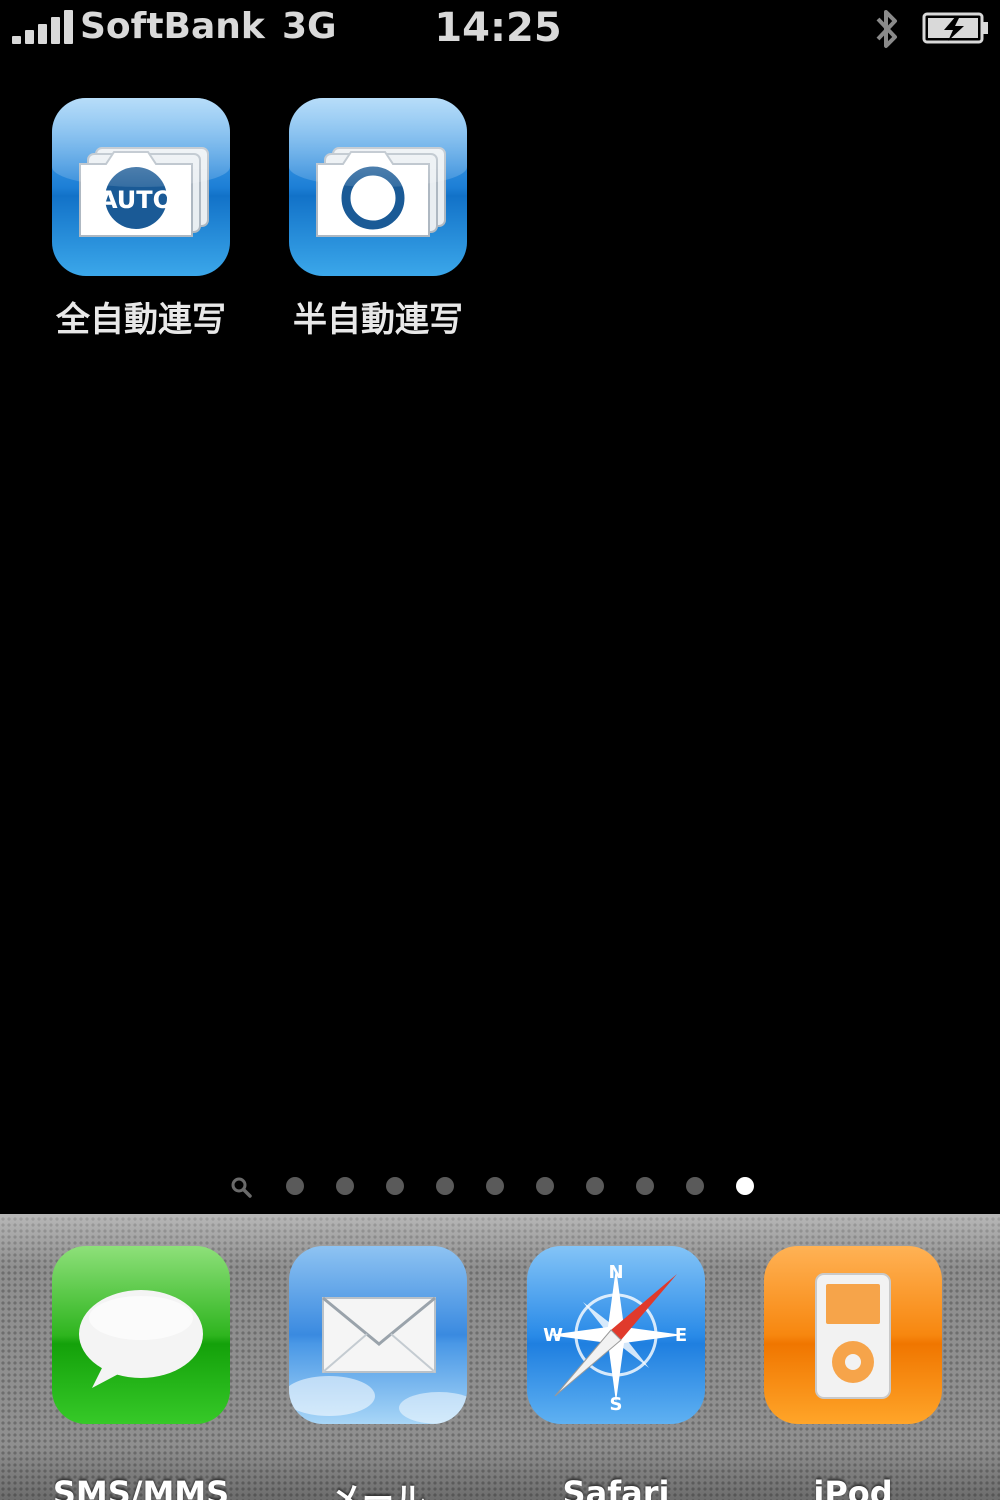 The image size is (1000, 1500). What do you see at coordinates (681, 1335) in the screenshot?
I see `svg-text: E` at bounding box center [681, 1335].